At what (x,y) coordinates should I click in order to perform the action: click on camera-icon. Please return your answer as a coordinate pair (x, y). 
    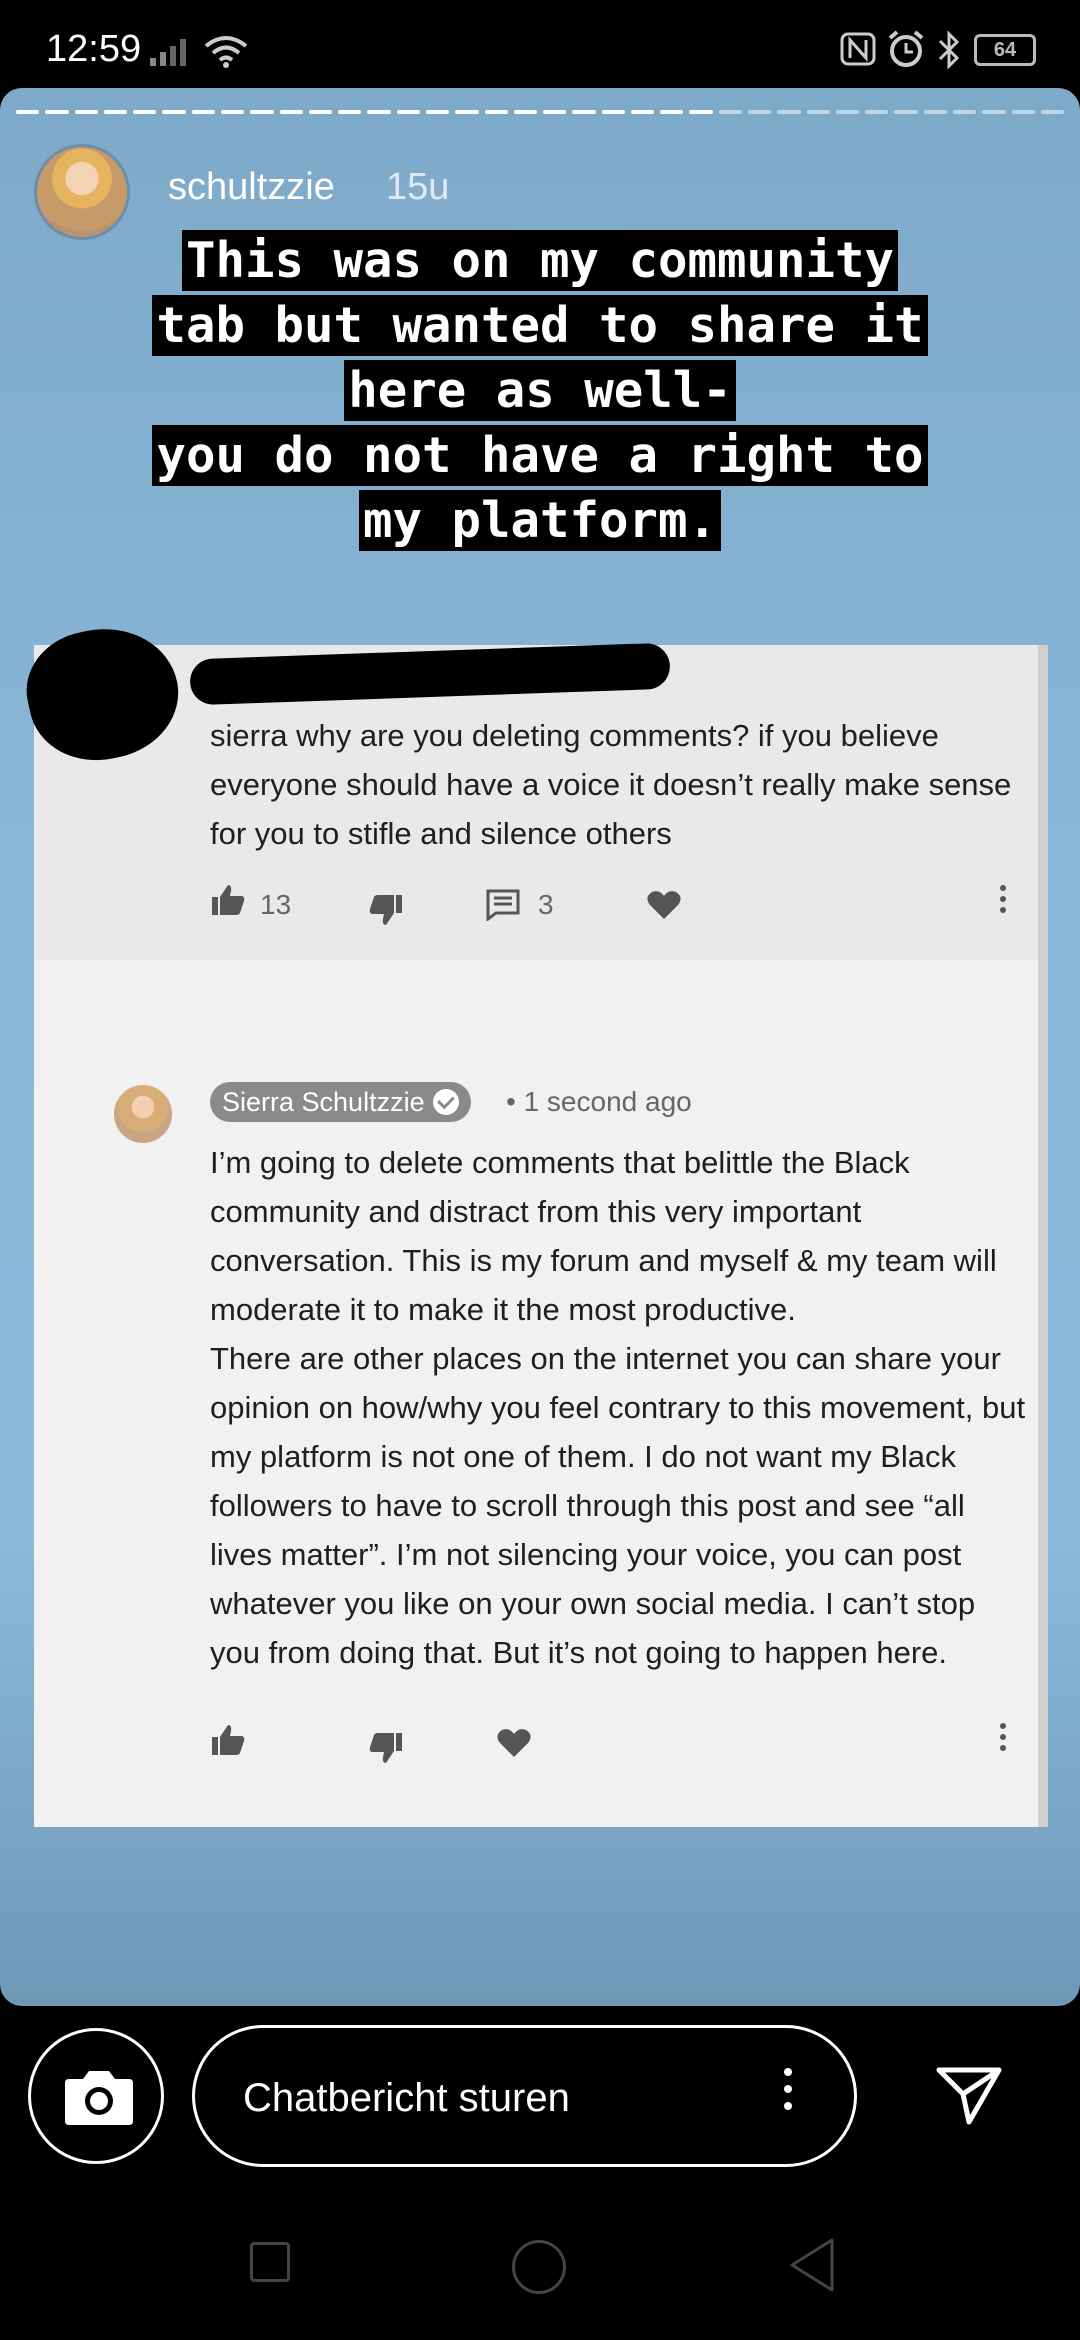
    Looking at the image, I should click on (99, 2098).